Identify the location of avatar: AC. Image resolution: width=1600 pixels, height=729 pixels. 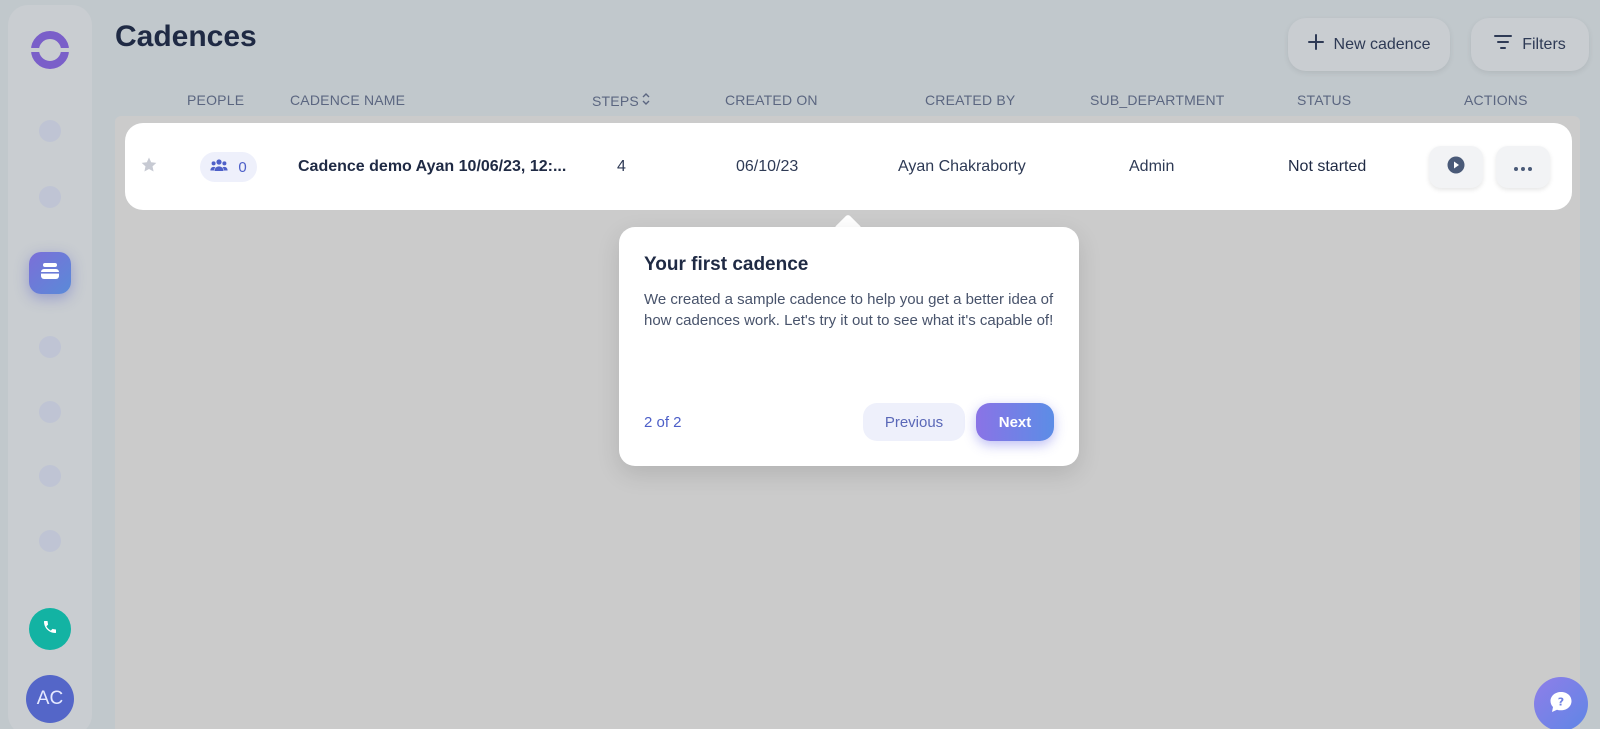
(50, 699).